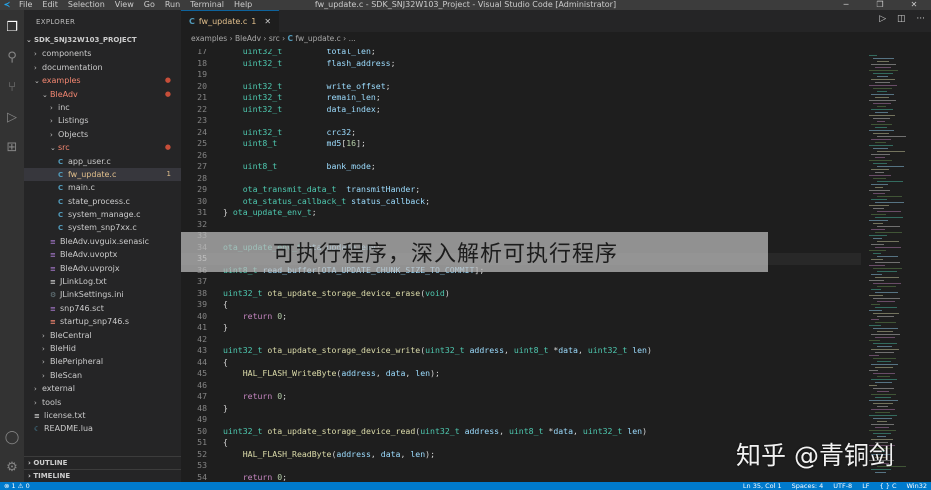 The height and width of the screenshot is (490, 931). Describe the element at coordinates (102, 120) in the screenshot. I see `folder-item: › Listings` at that location.